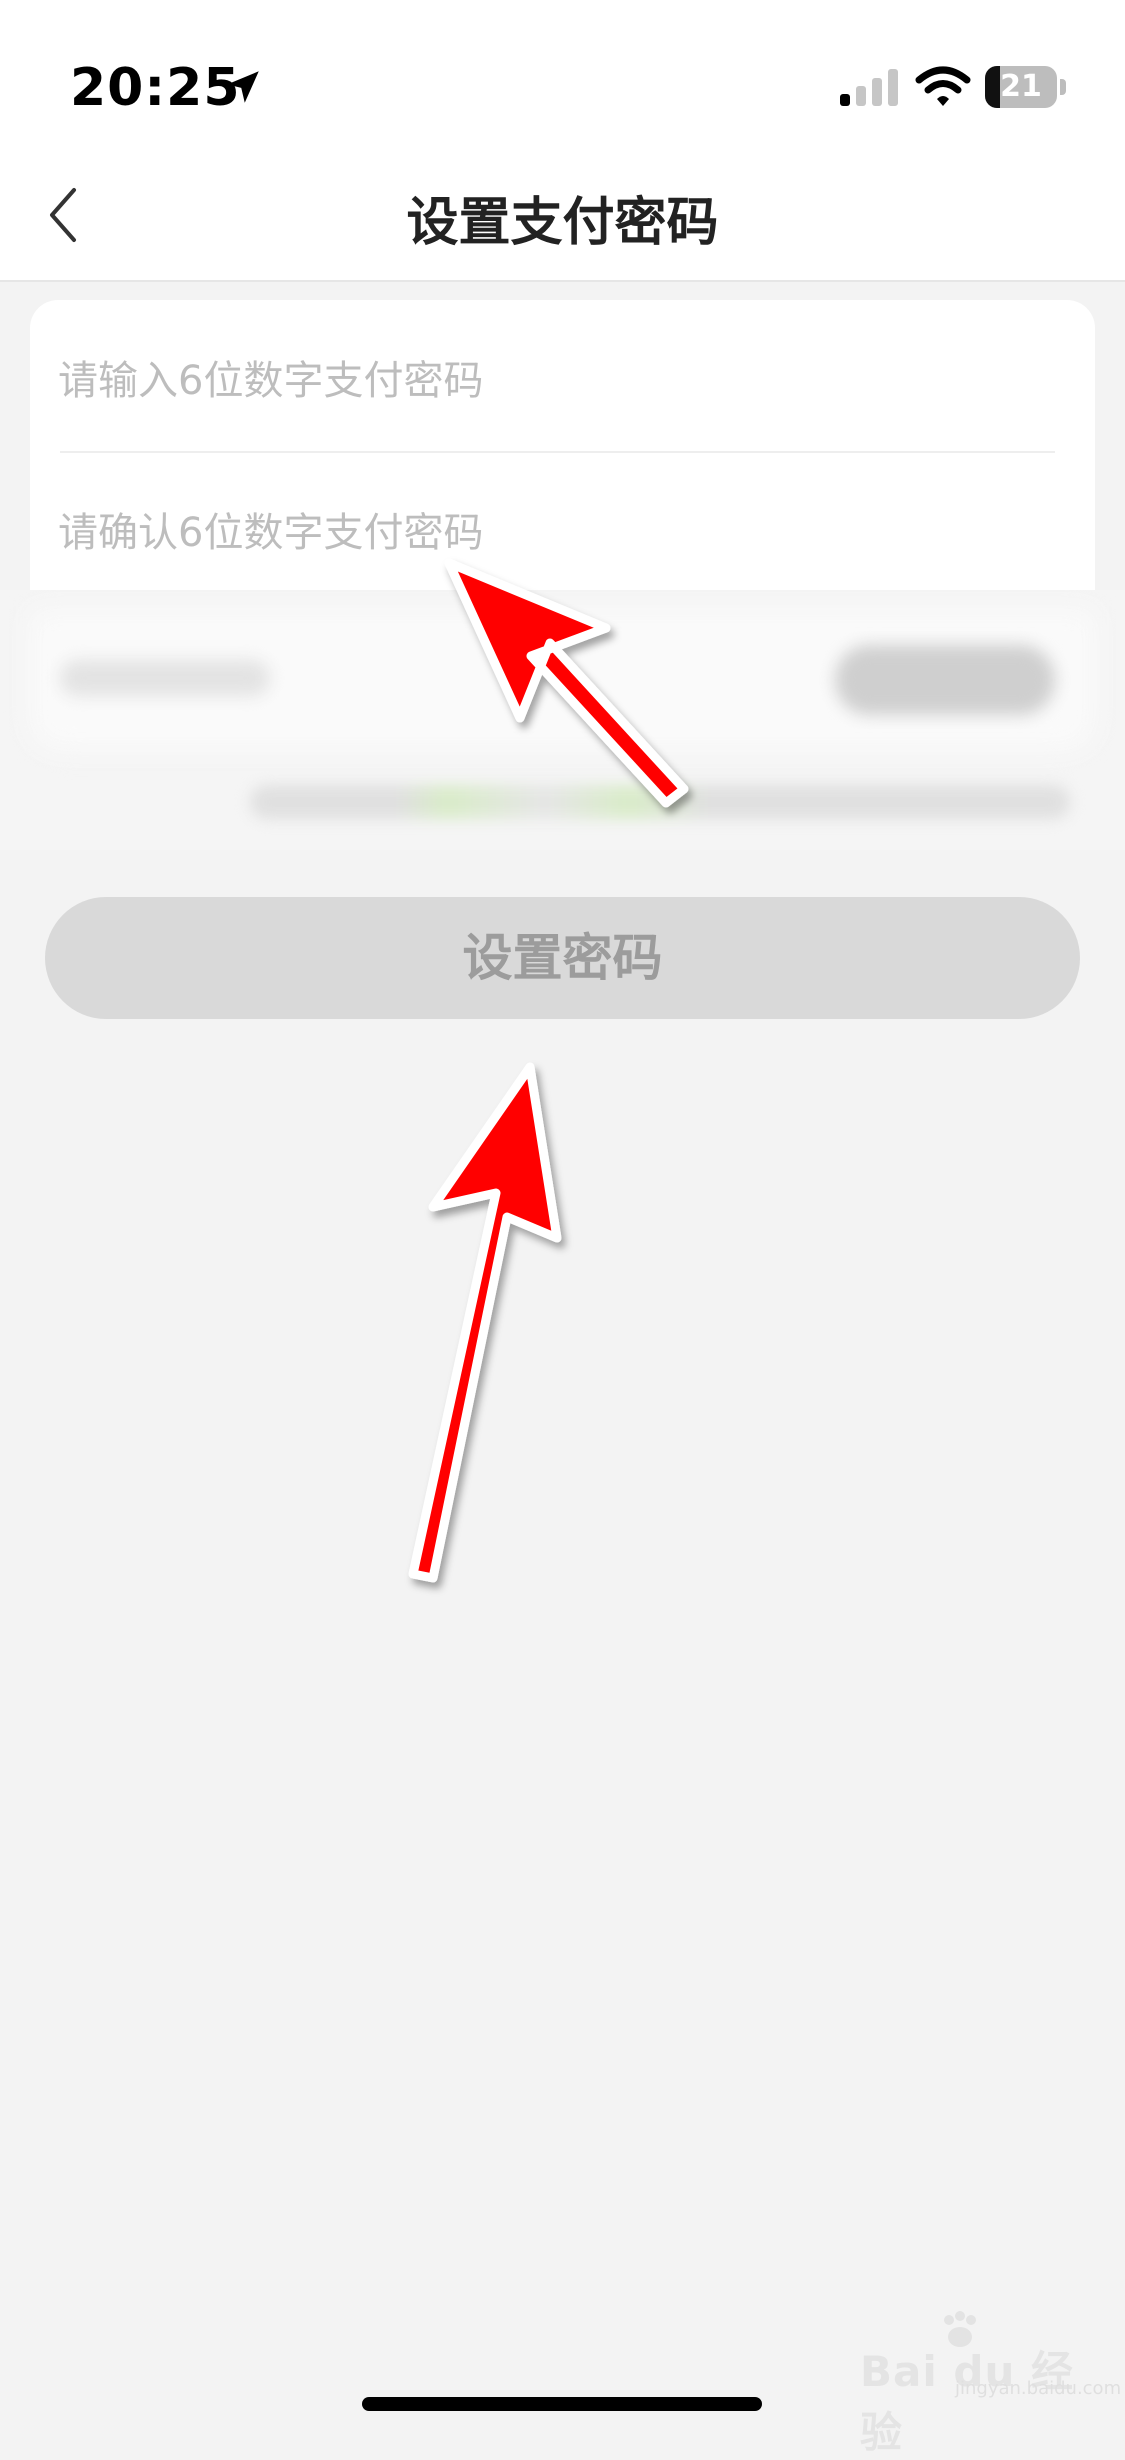  What do you see at coordinates (270, 377) in the screenshot?
I see `password-input: 请输入6位数字支付密码` at bounding box center [270, 377].